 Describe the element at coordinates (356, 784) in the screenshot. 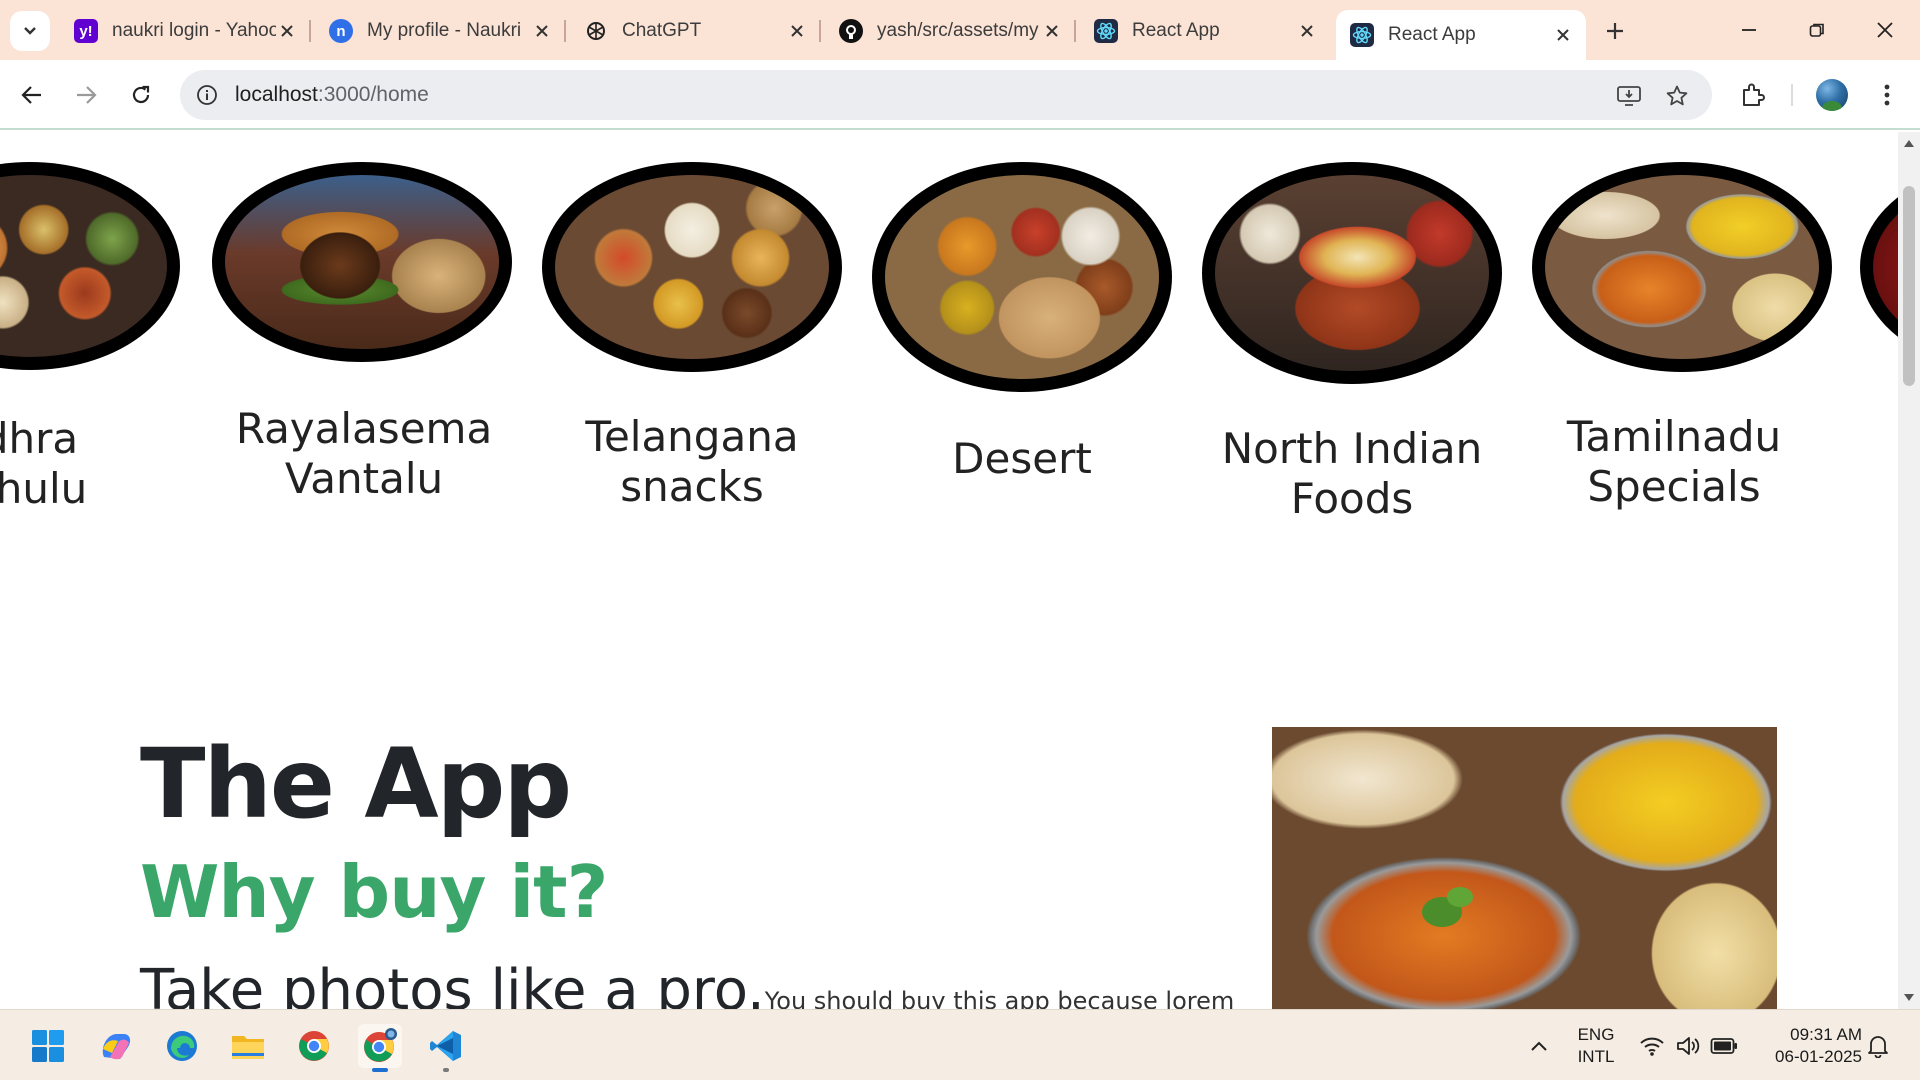

I see `about-title: The App` at that location.